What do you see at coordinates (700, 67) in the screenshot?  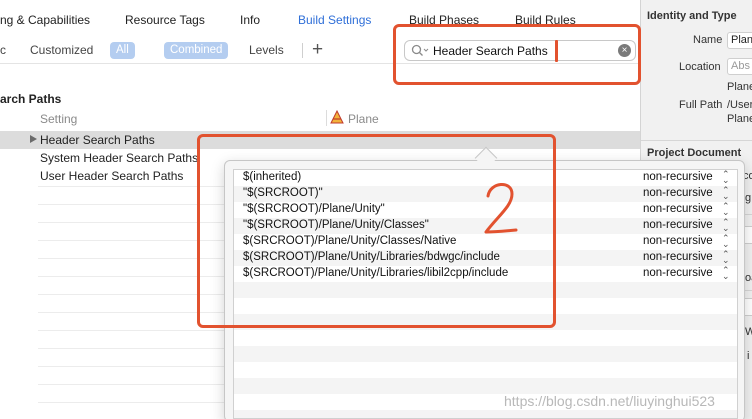 I see `location-label: Location` at bounding box center [700, 67].